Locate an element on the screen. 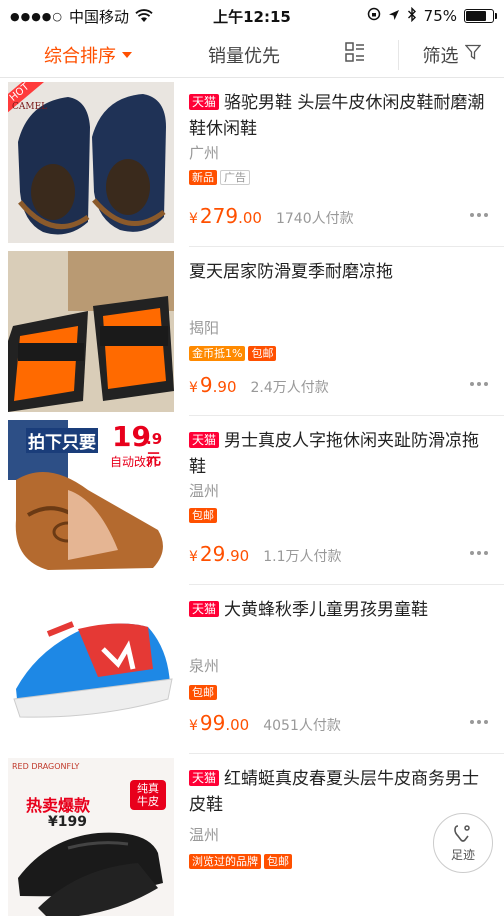  battery-icon is located at coordinates (480, 16).